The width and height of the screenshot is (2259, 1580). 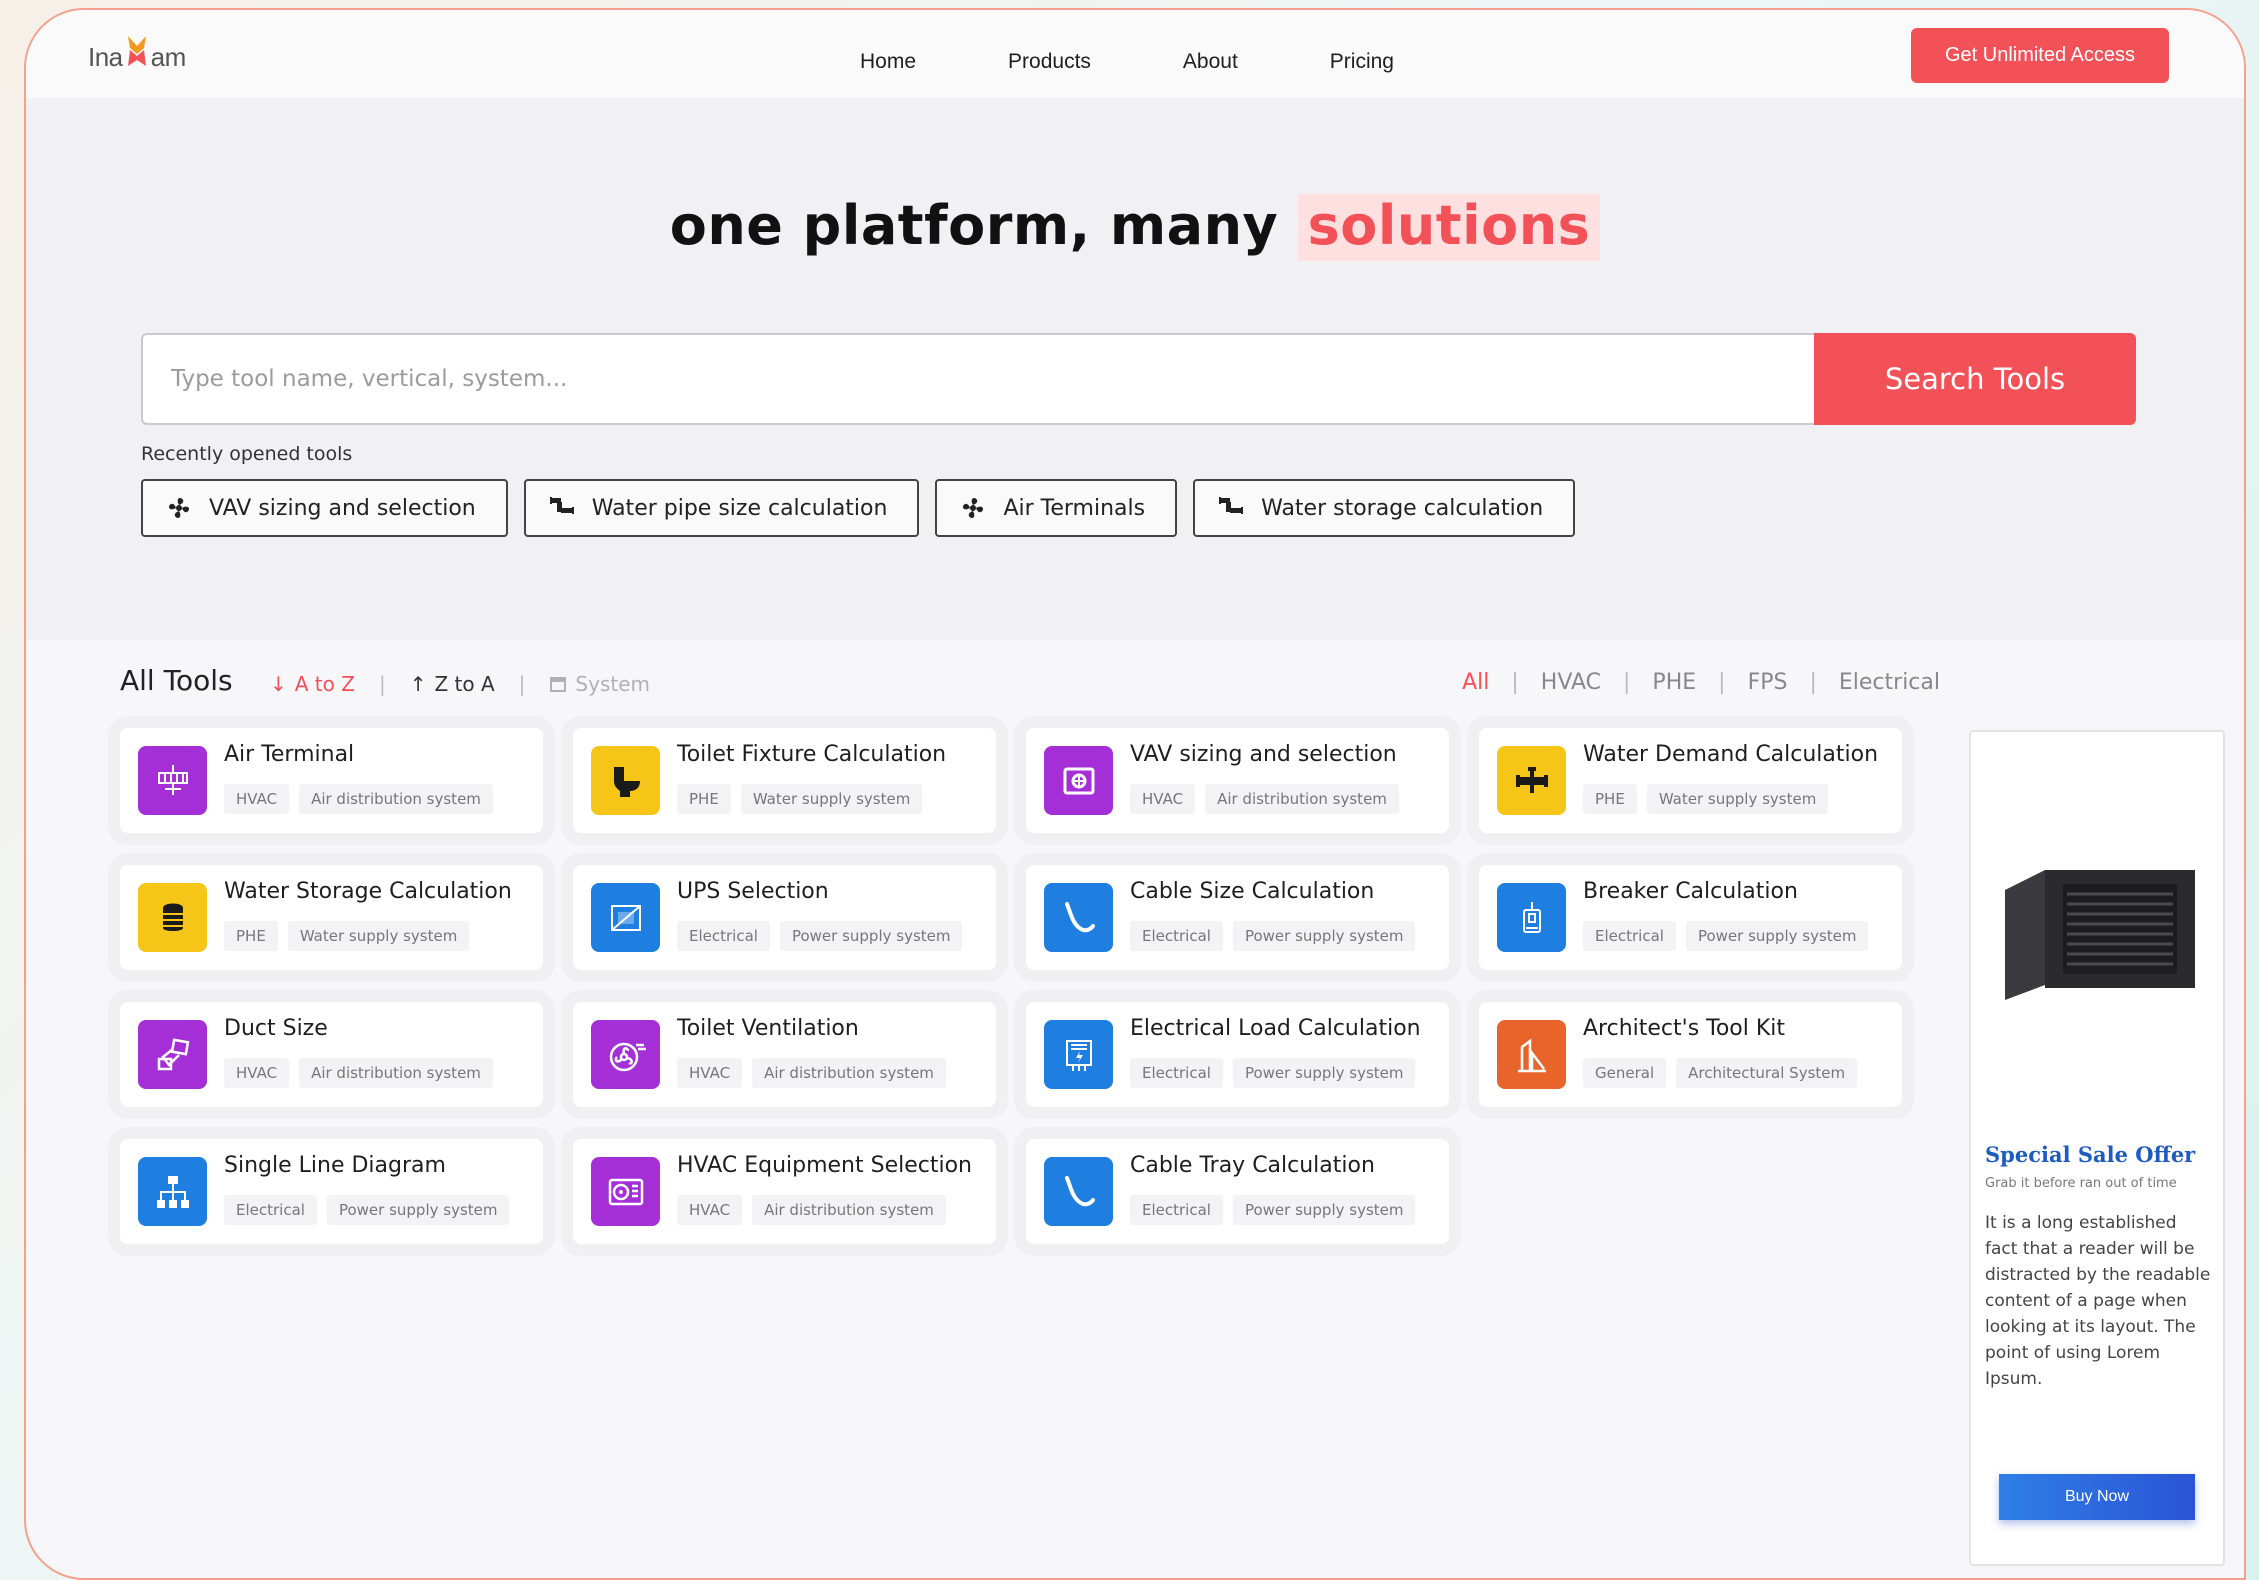 What do you see at coordinates (971, 379) in the screenshot?
I see `search-input` at bounding box center [971, 379].